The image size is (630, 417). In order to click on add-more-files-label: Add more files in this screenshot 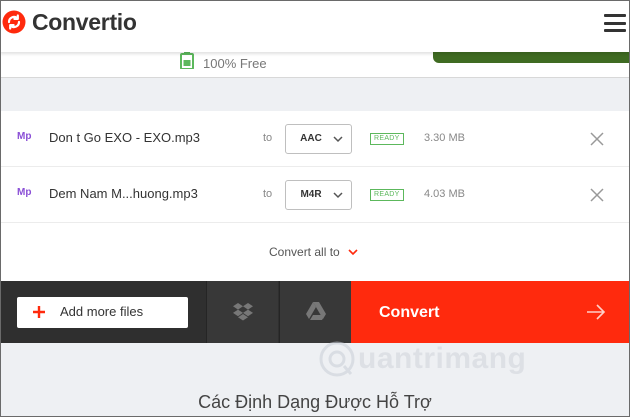, I will do `click(102, 311)`.